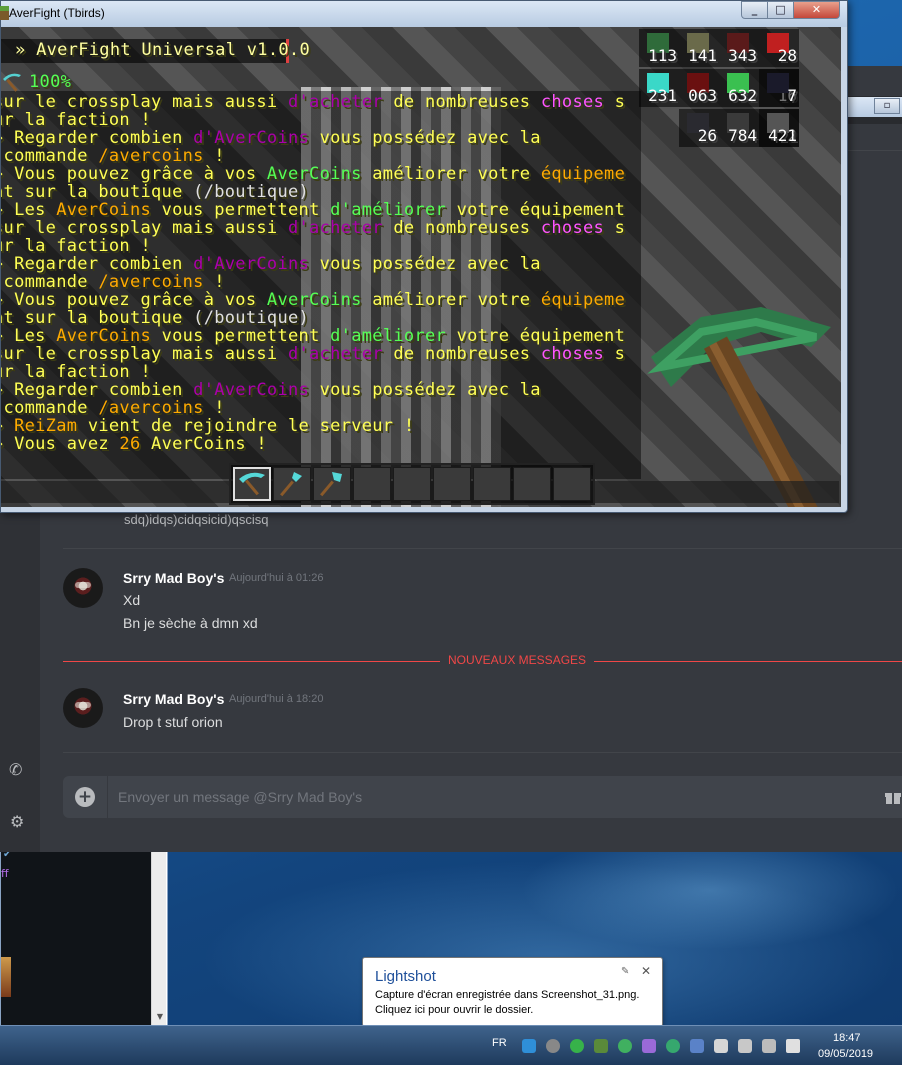  Describe the element at coordinates (160, 1016) in the screenshot. I see `scroll-down-icon: ▼` at that location.